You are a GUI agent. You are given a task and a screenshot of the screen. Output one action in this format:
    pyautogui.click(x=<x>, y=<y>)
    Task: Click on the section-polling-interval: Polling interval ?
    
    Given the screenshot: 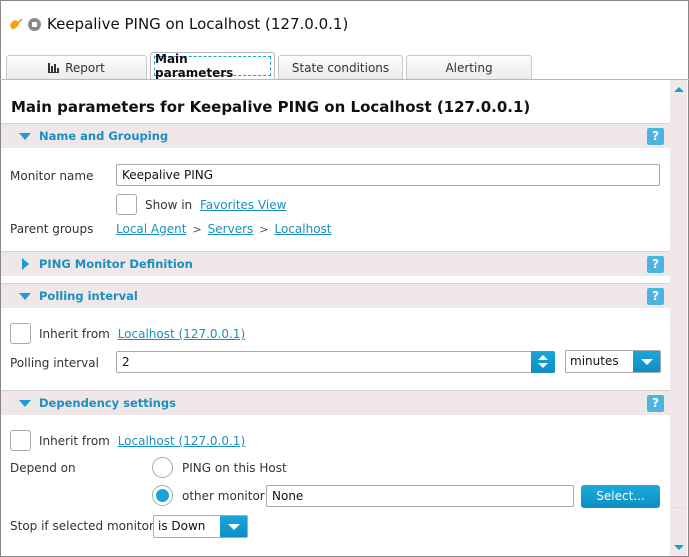 What is the action you would take?
    pyautogui.click(x=335, y=295)
    